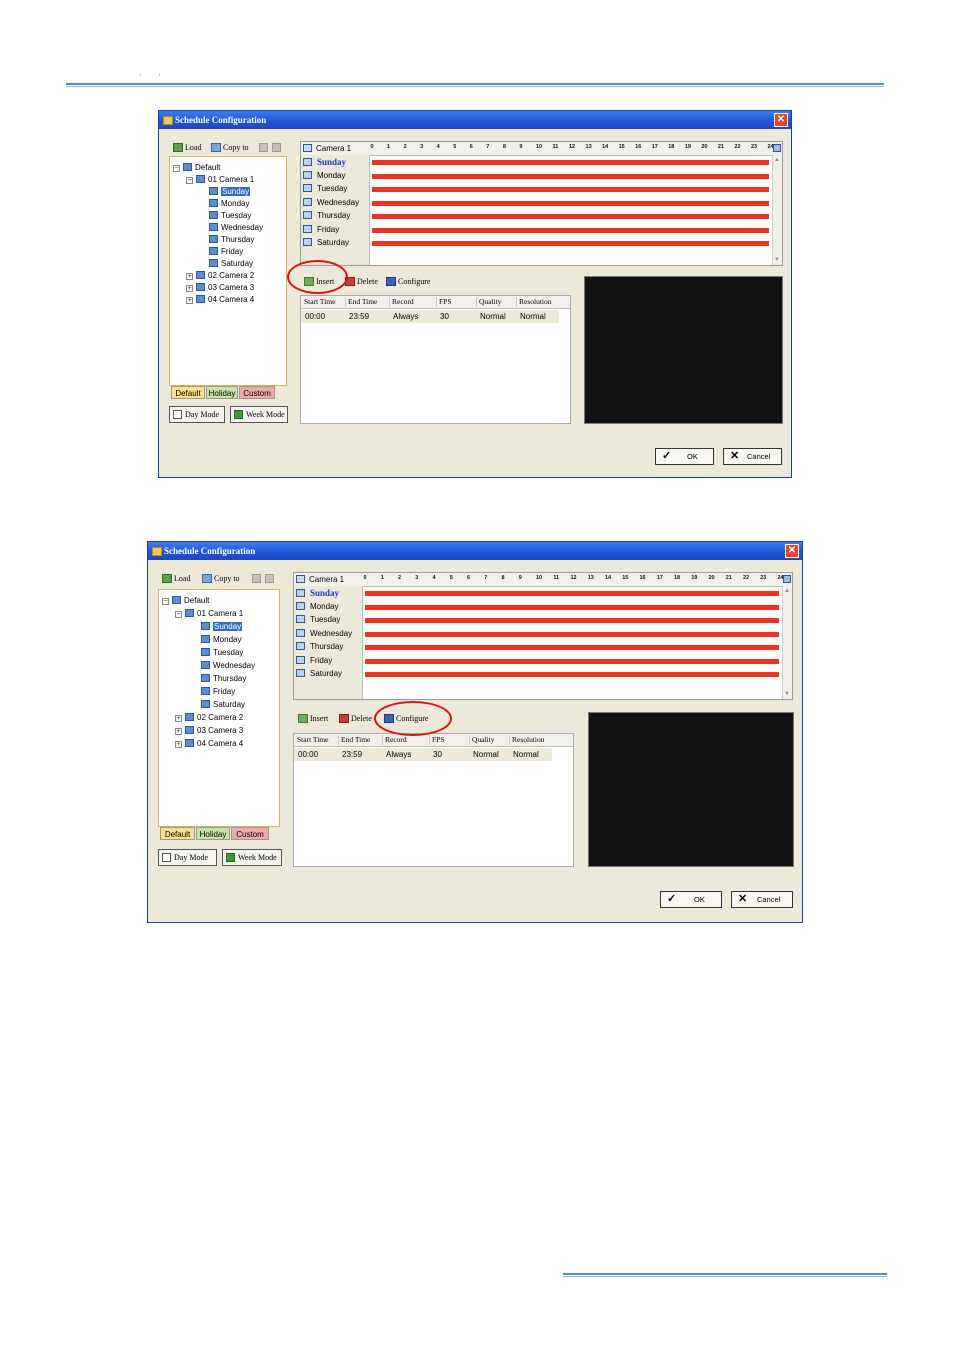  What do you see at coordinates (221, 639) in the screenshot?
I see `tree-day-monday: Monday` at bounding box center [221, 639].